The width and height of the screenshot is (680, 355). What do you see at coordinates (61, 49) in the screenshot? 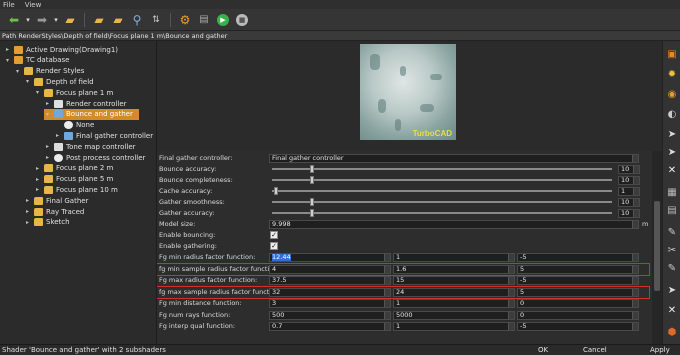
I see `tree-node: ▸ Active Drawing(Drawing1)` at bounding box center [61, 49].